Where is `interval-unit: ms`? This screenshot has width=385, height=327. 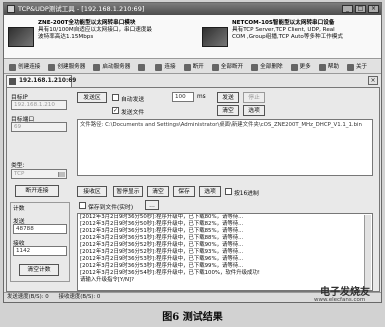 interval-unit: ms is located at coordinates (201, 97).